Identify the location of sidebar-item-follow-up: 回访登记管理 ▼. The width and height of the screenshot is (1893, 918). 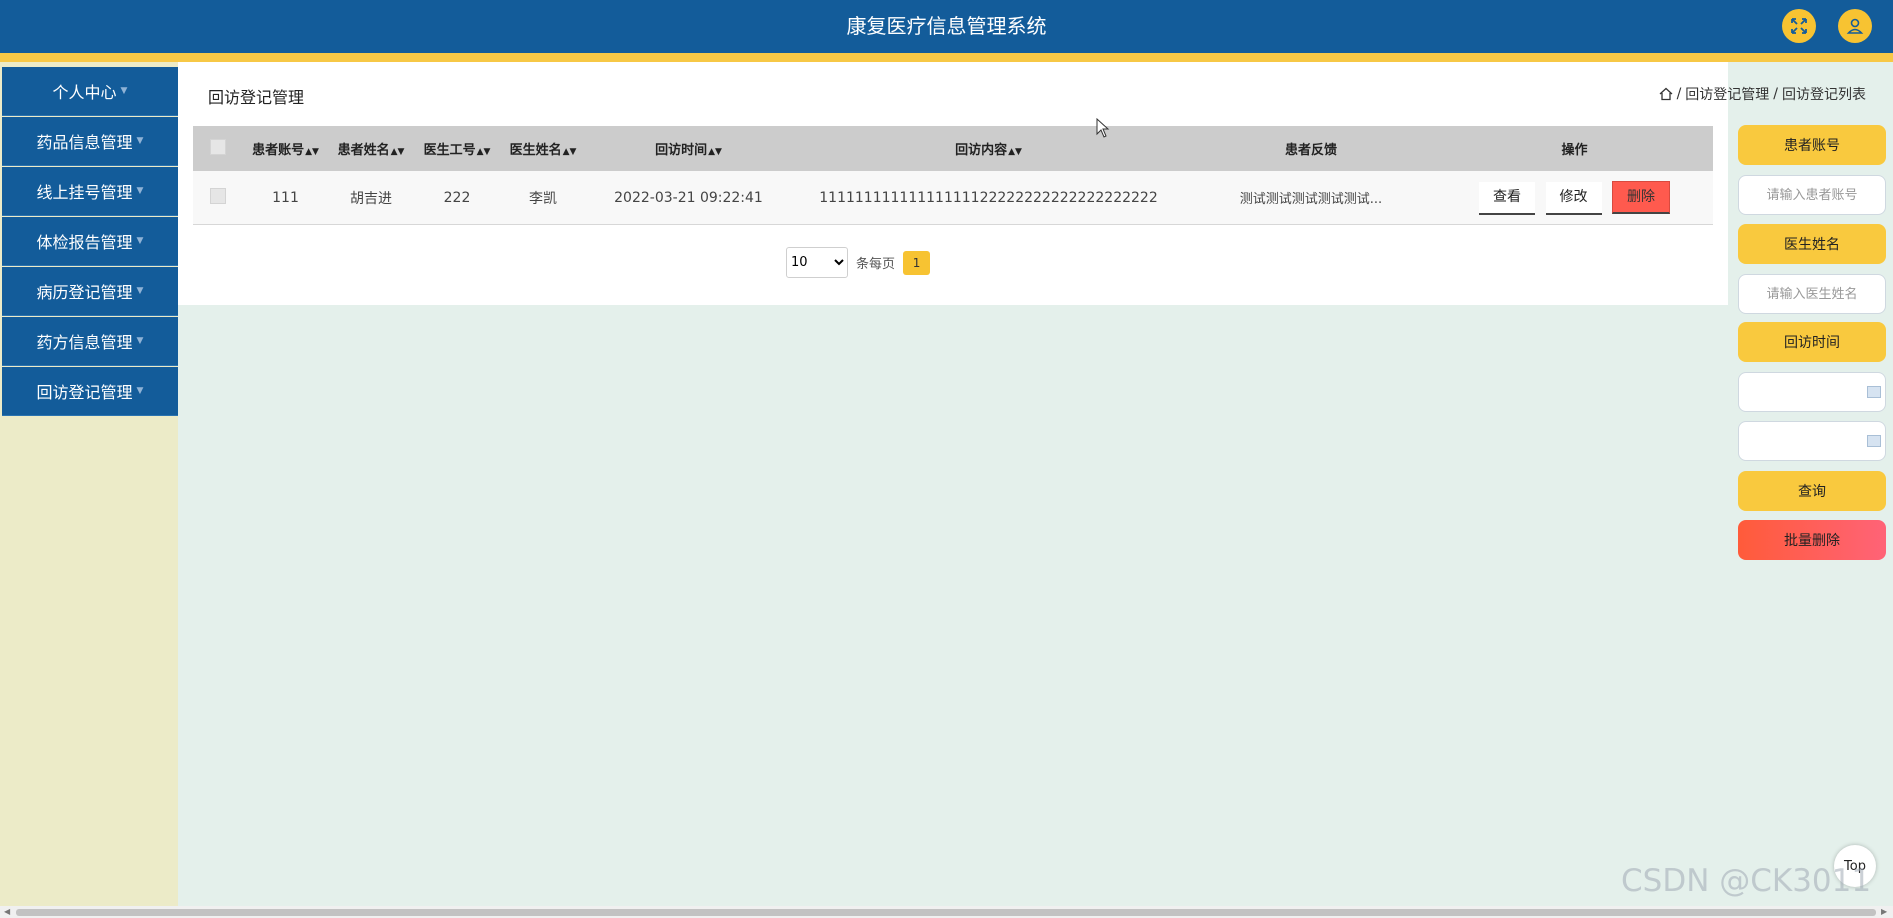
(90, 391).